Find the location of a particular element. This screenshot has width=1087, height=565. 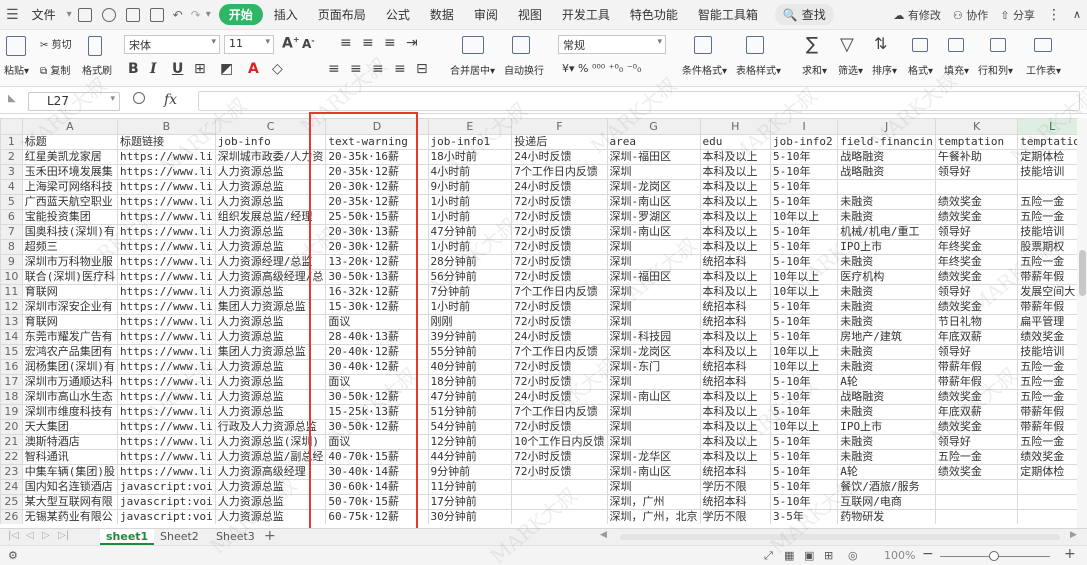

column-header-c: C is located at coordinates (270, 126).